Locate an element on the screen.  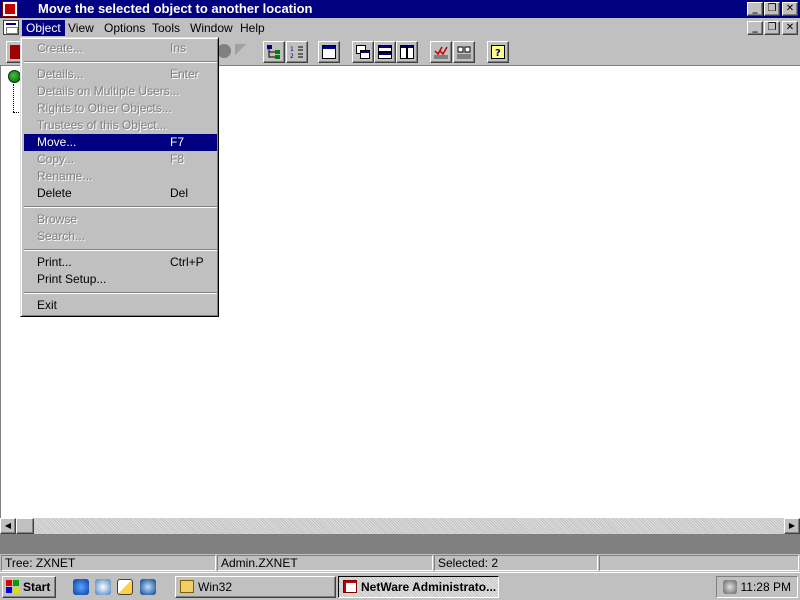
horizontal-scrollbar: ◀ ▶ is located at coordinates (400, 526).